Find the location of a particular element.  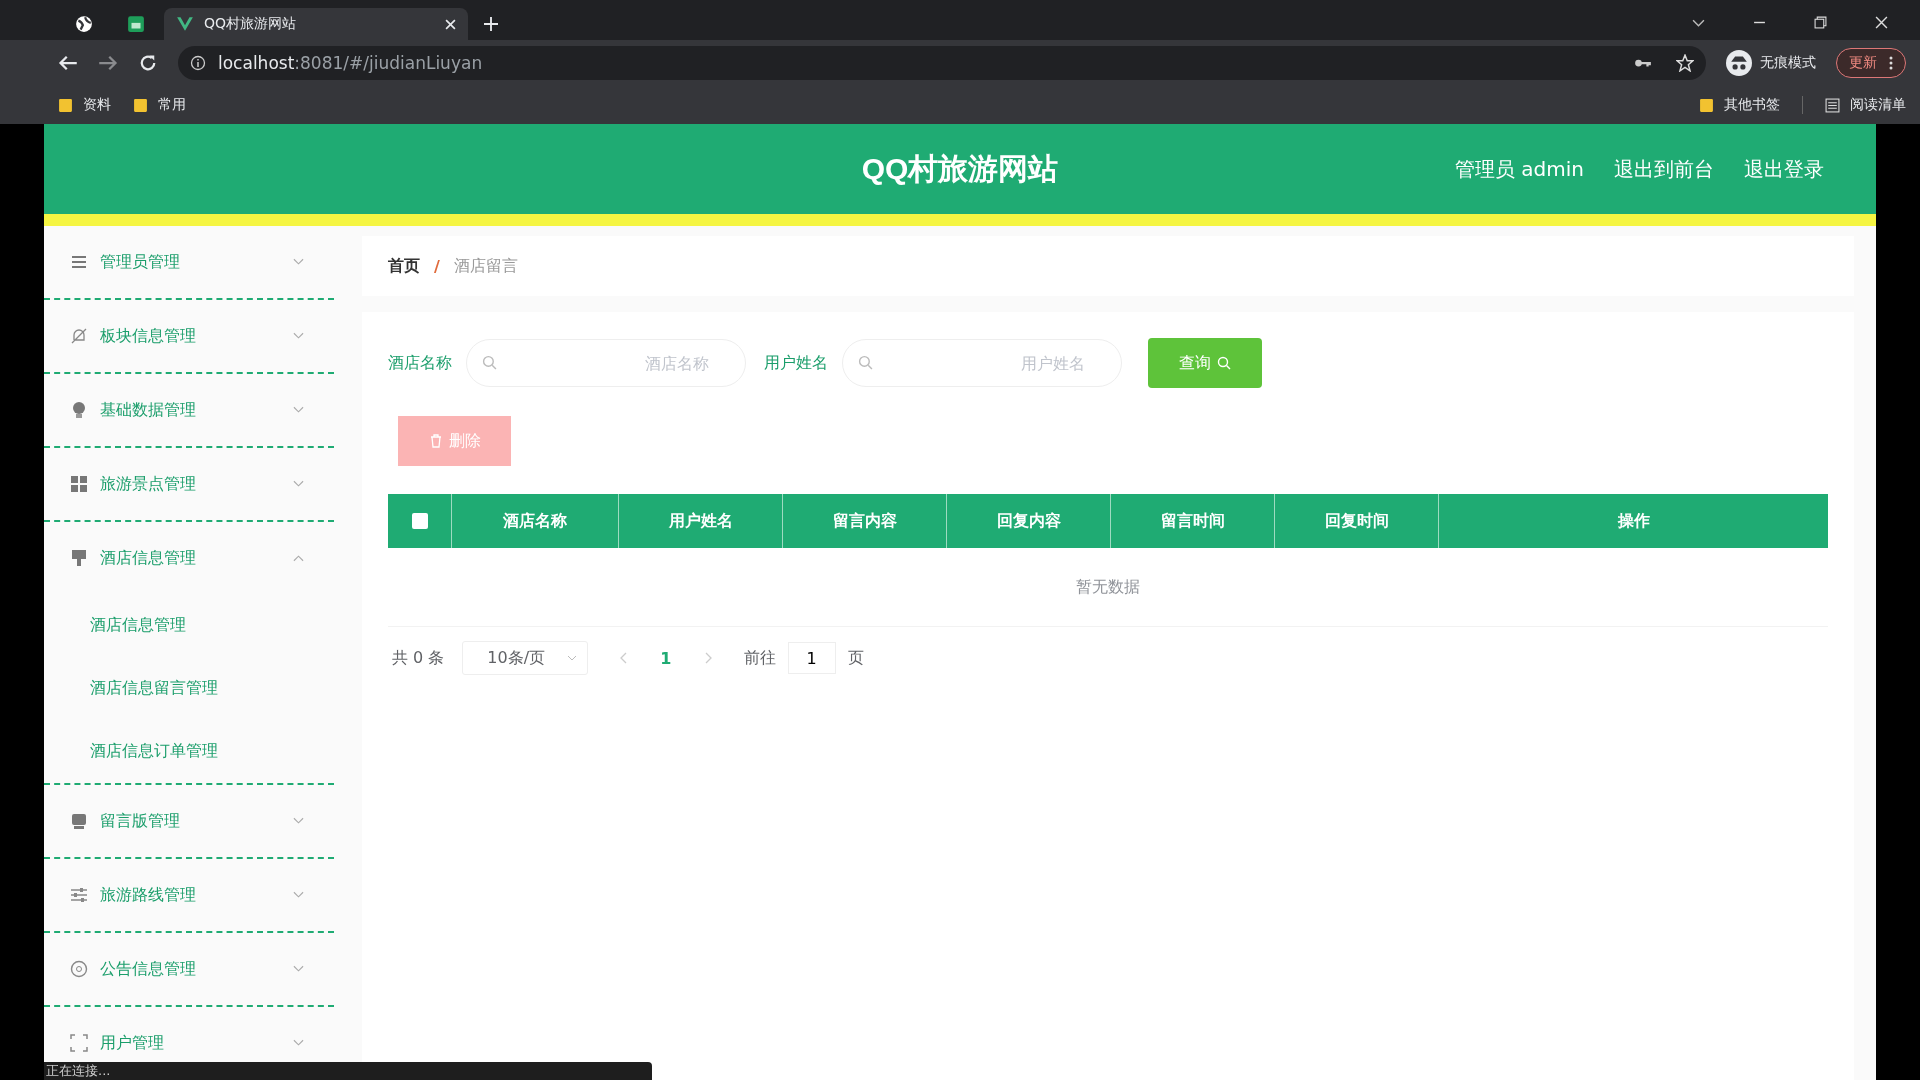

menu-item: 板块信息管理 is located at coordinates (189, 336).